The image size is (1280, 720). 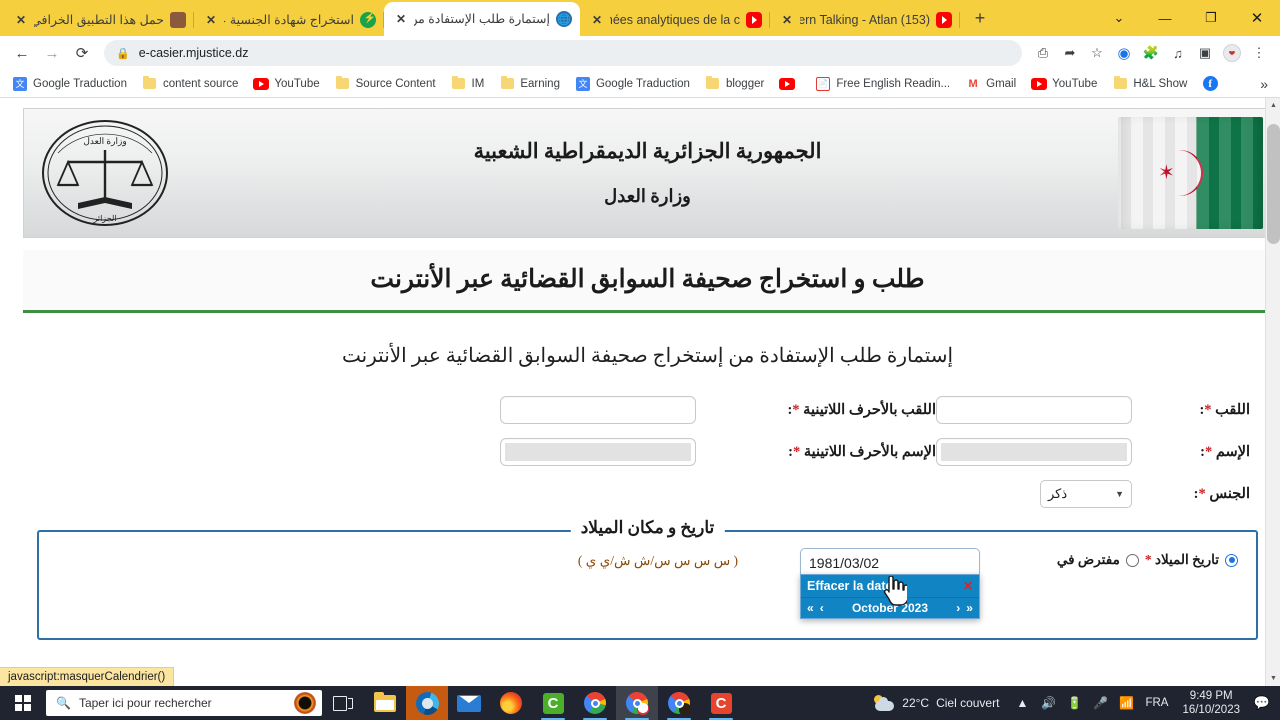 I want to click on browser-tab-3: Données analytiques de la c ✕, so click(x=675, y=20).